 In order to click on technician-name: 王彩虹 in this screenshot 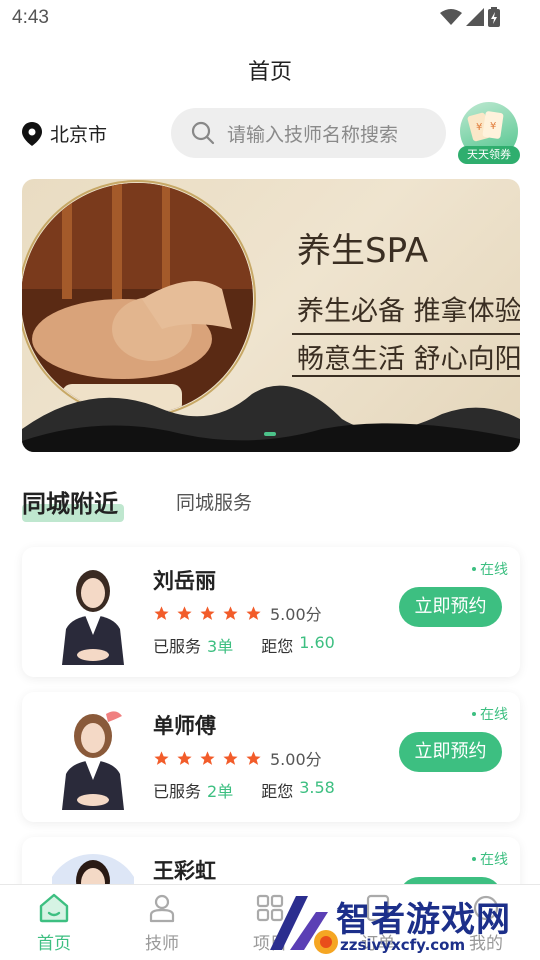, I will do `click(184, 871)`.